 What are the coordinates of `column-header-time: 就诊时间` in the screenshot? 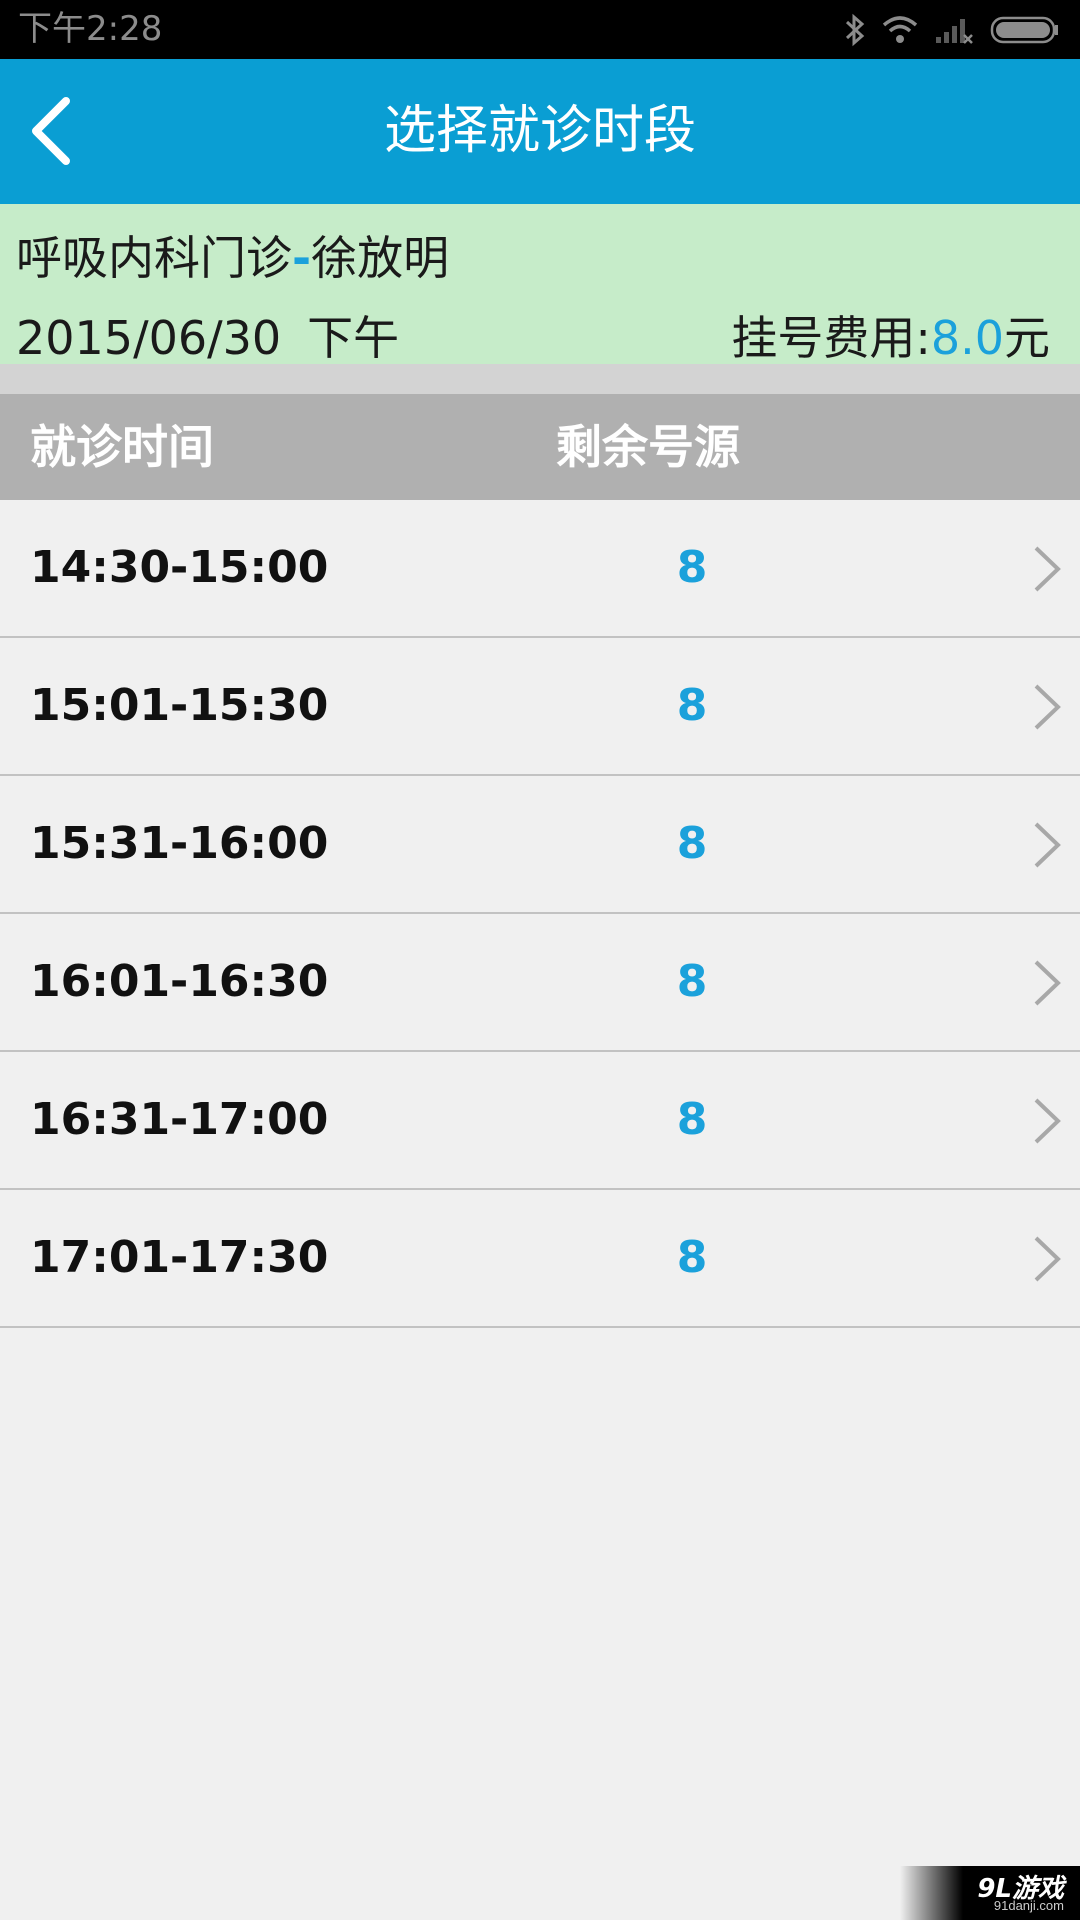 It's located at (122, 447).